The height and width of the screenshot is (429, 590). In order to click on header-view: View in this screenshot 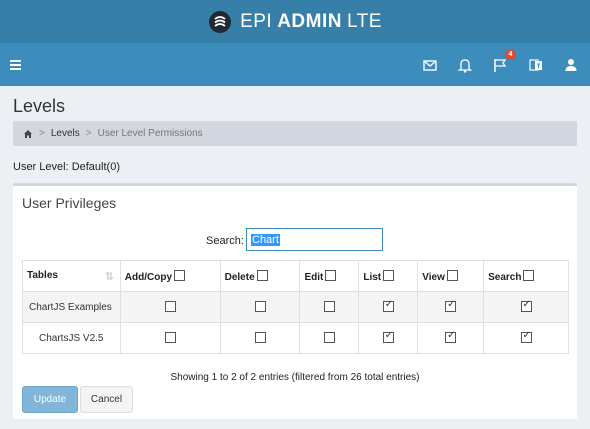, I will do `click(451, 276)`.